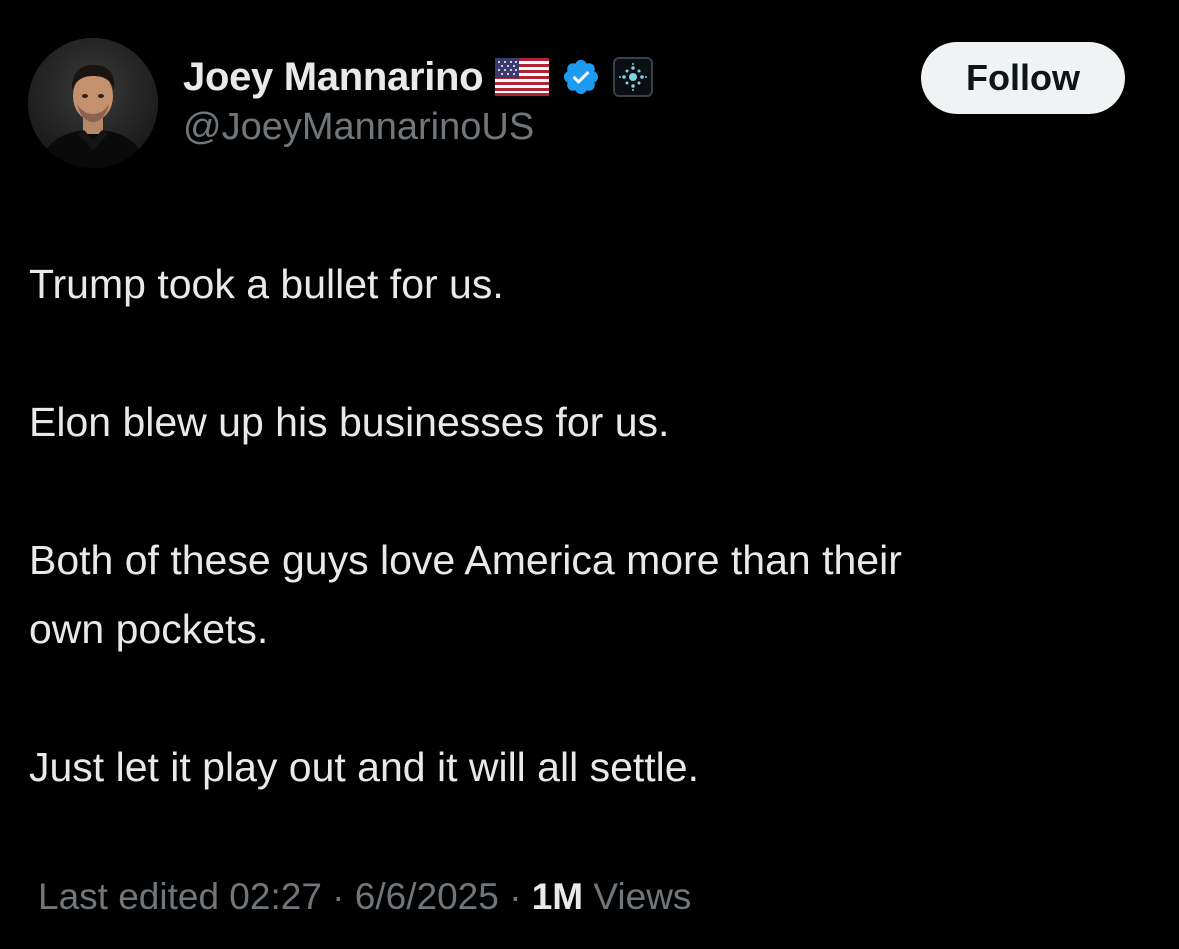 This screenshot has width=1179, height=949. I want to click on tweet-paragraph: Trump took a bullet for us., so click(266, 284).